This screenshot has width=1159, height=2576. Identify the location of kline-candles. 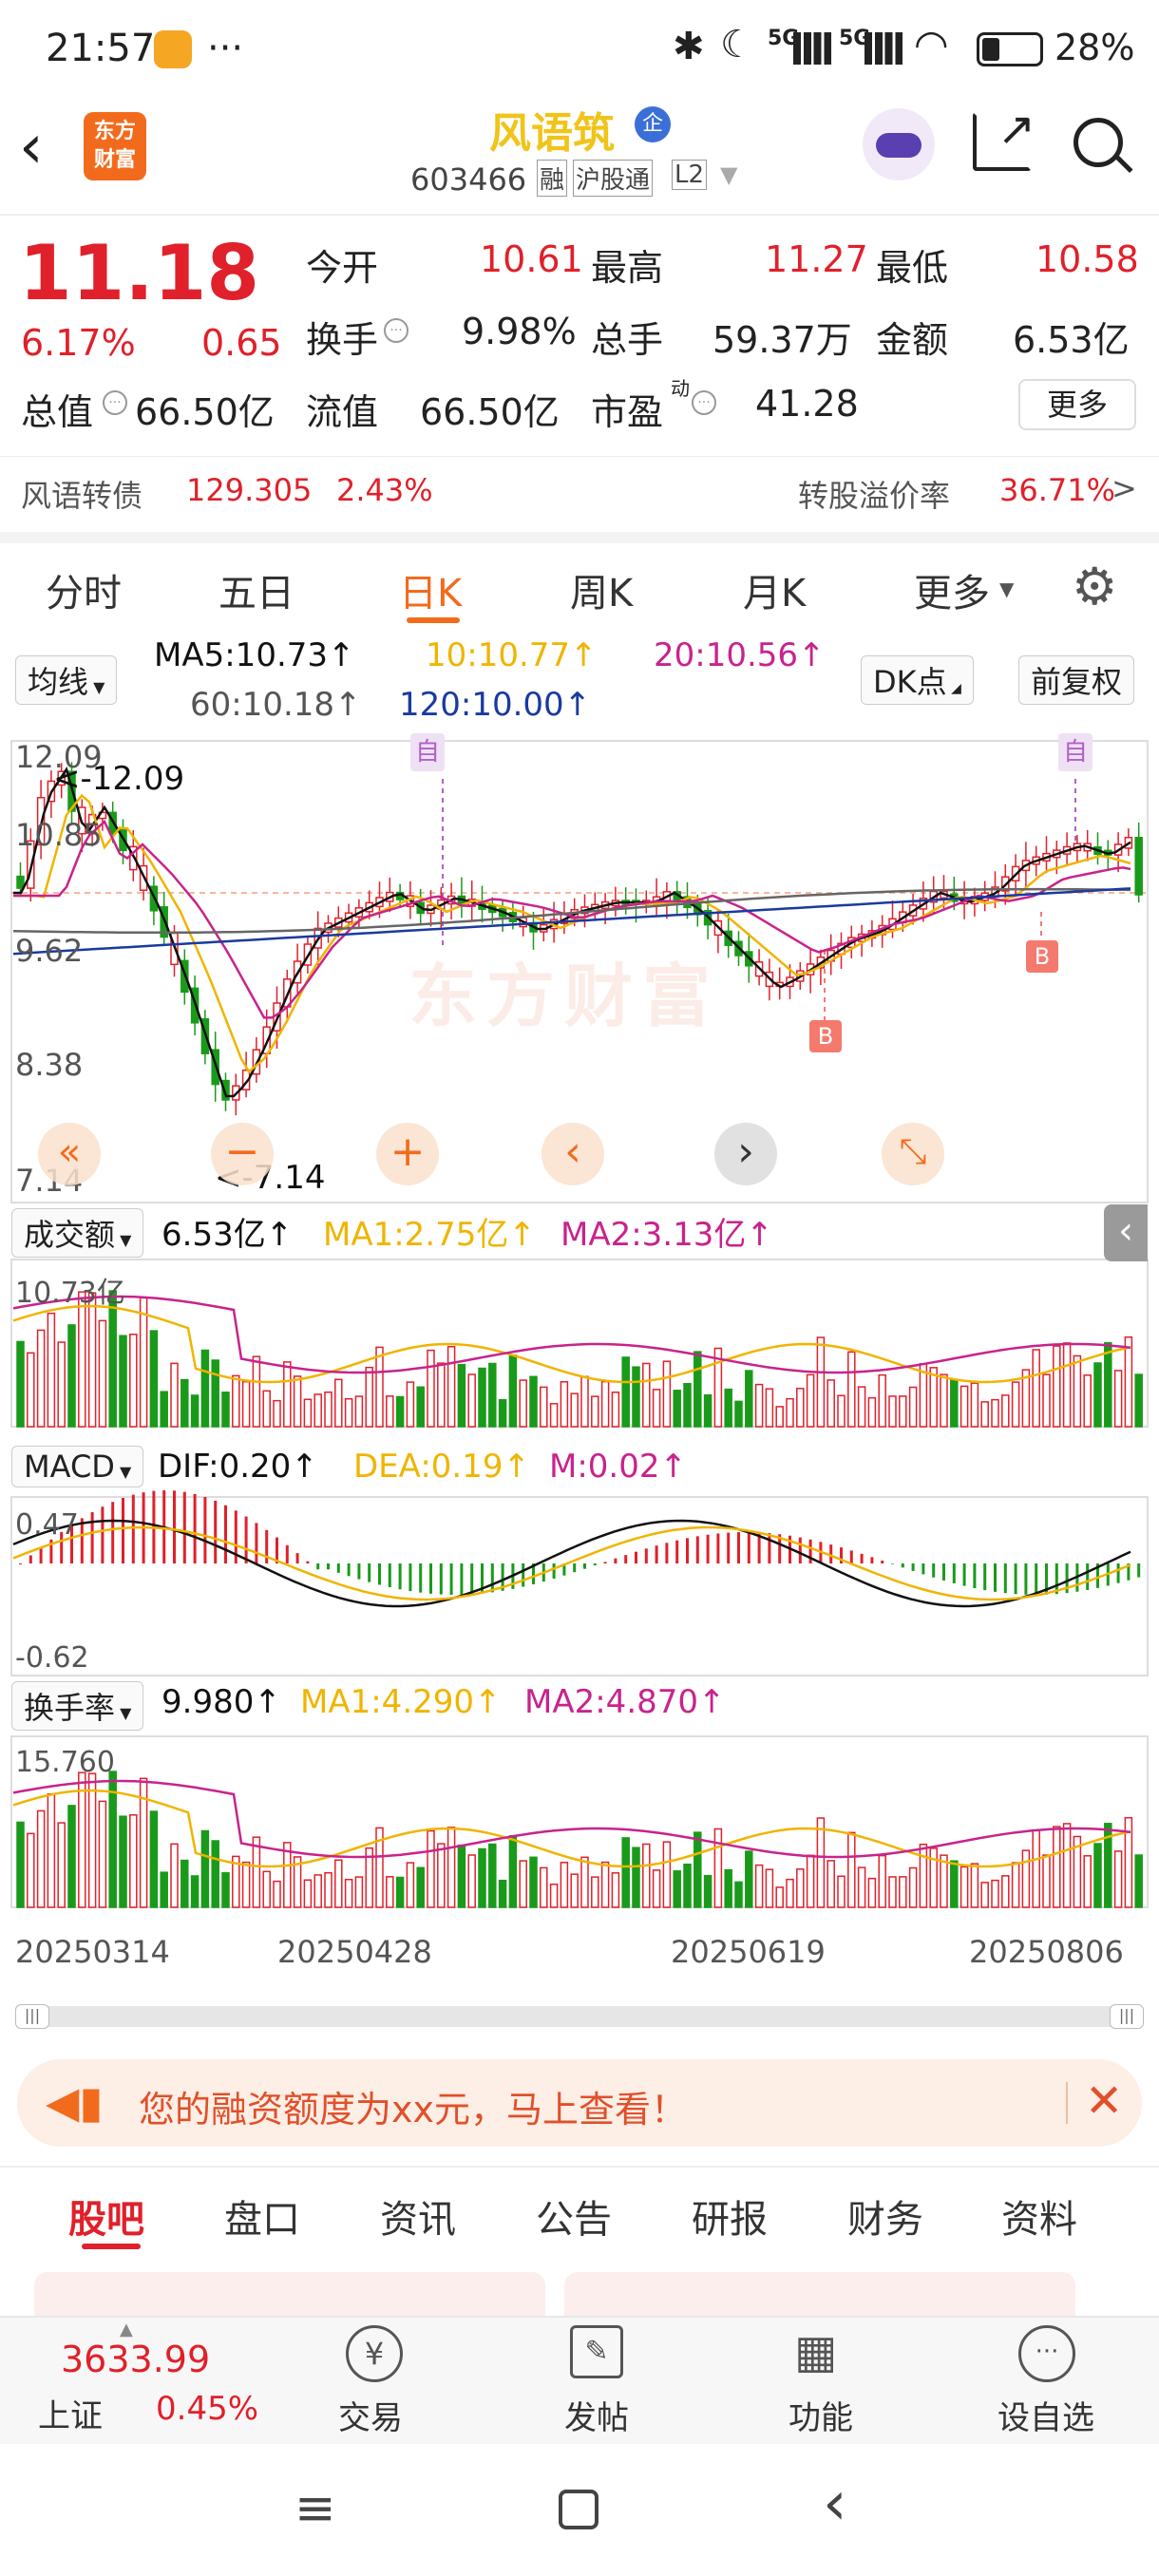
(579, 939).